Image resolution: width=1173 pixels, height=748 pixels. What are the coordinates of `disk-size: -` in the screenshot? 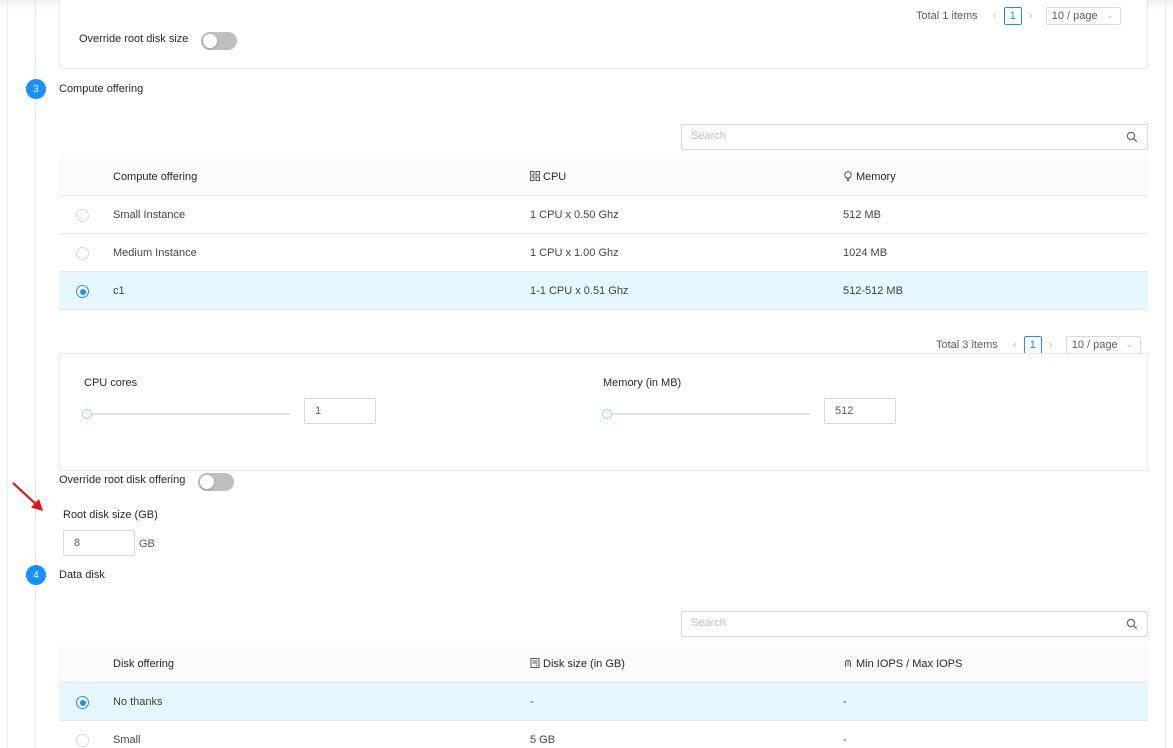 It's located at (532, 702).